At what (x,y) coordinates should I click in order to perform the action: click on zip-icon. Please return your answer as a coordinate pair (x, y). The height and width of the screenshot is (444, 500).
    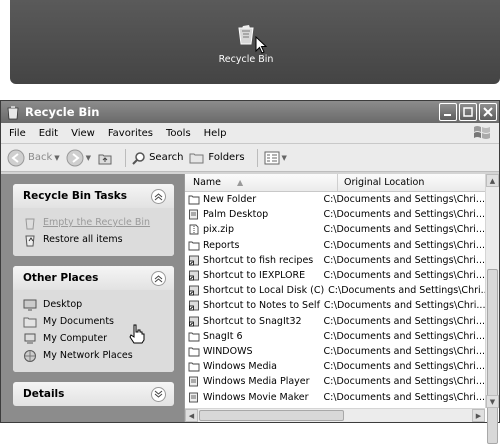
    Looking at the image, I should click on (194, 230).